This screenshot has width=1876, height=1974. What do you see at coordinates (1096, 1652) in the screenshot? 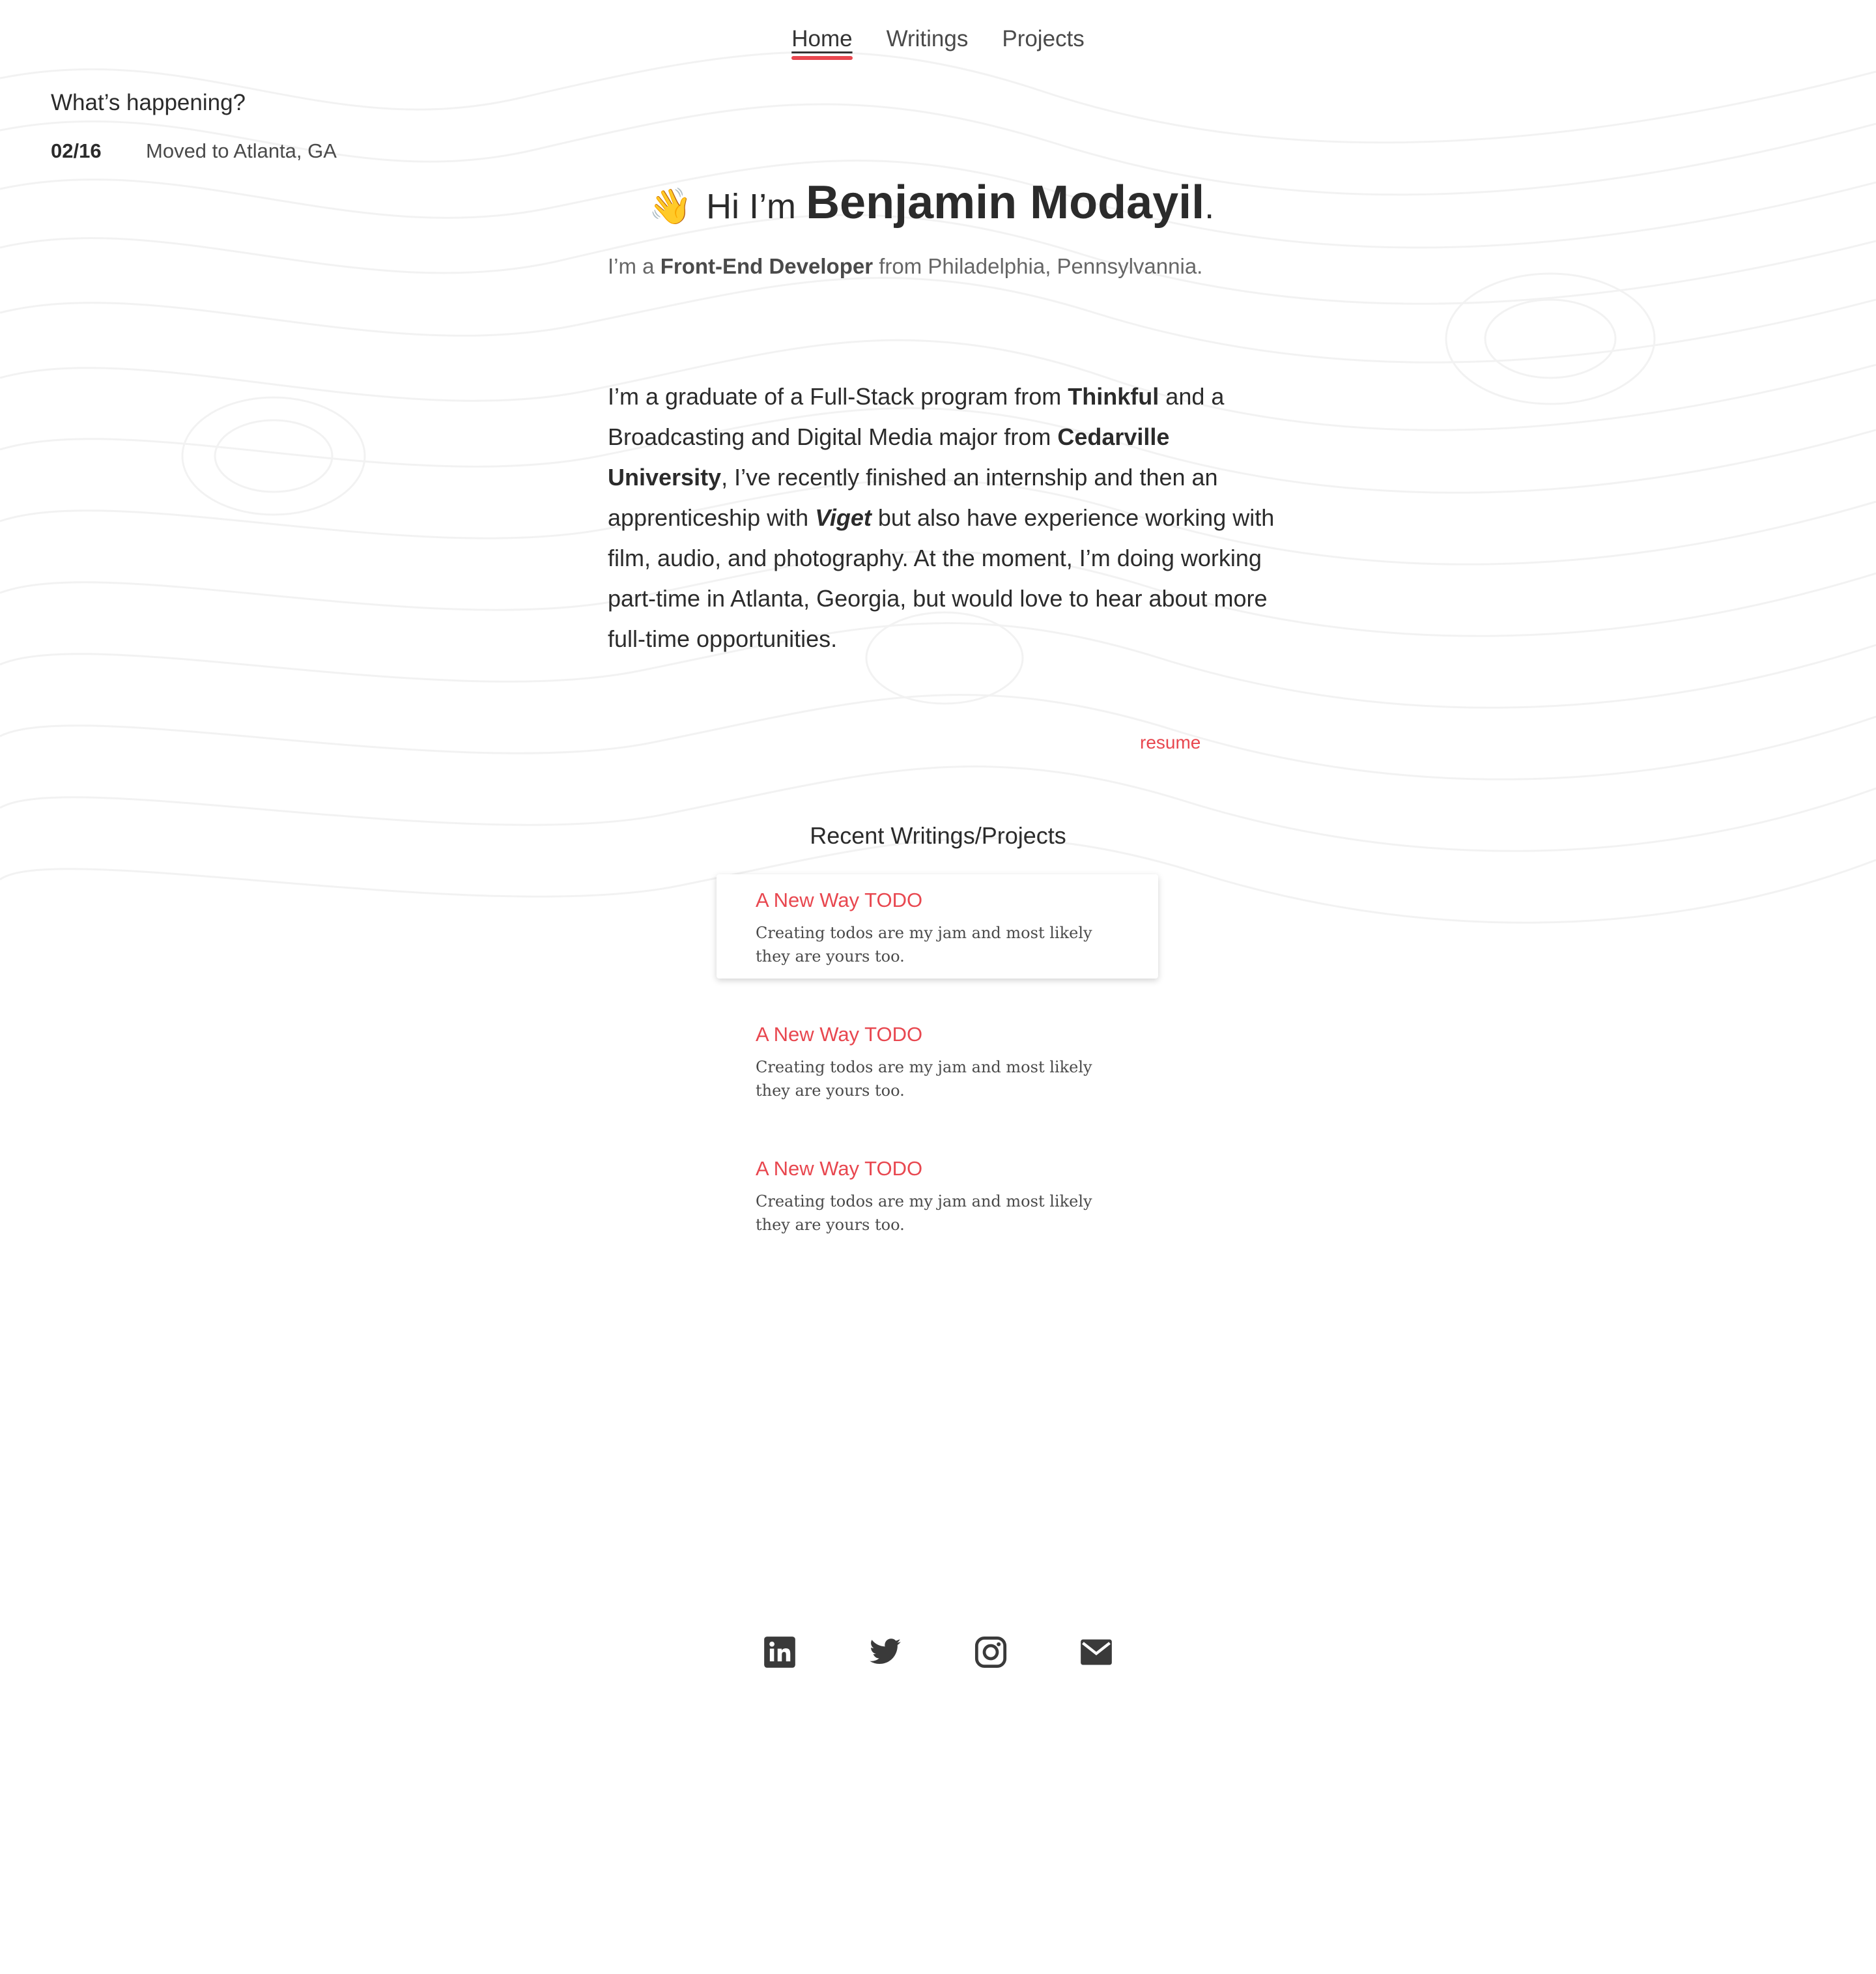
I see `mail-icon` at bounding box center [1096, 1652].